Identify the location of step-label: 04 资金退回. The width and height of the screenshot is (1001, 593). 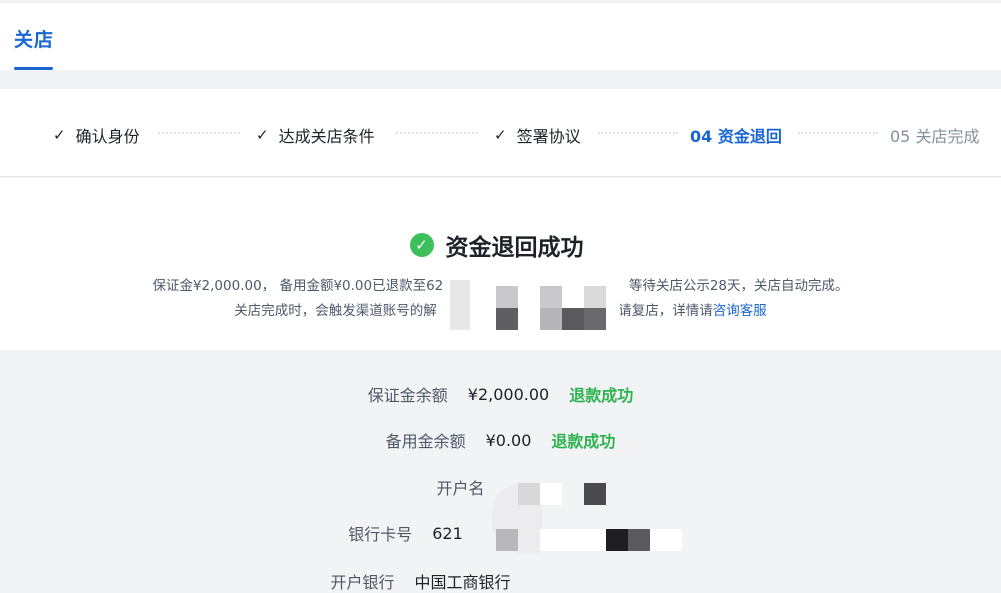
(736, 136).